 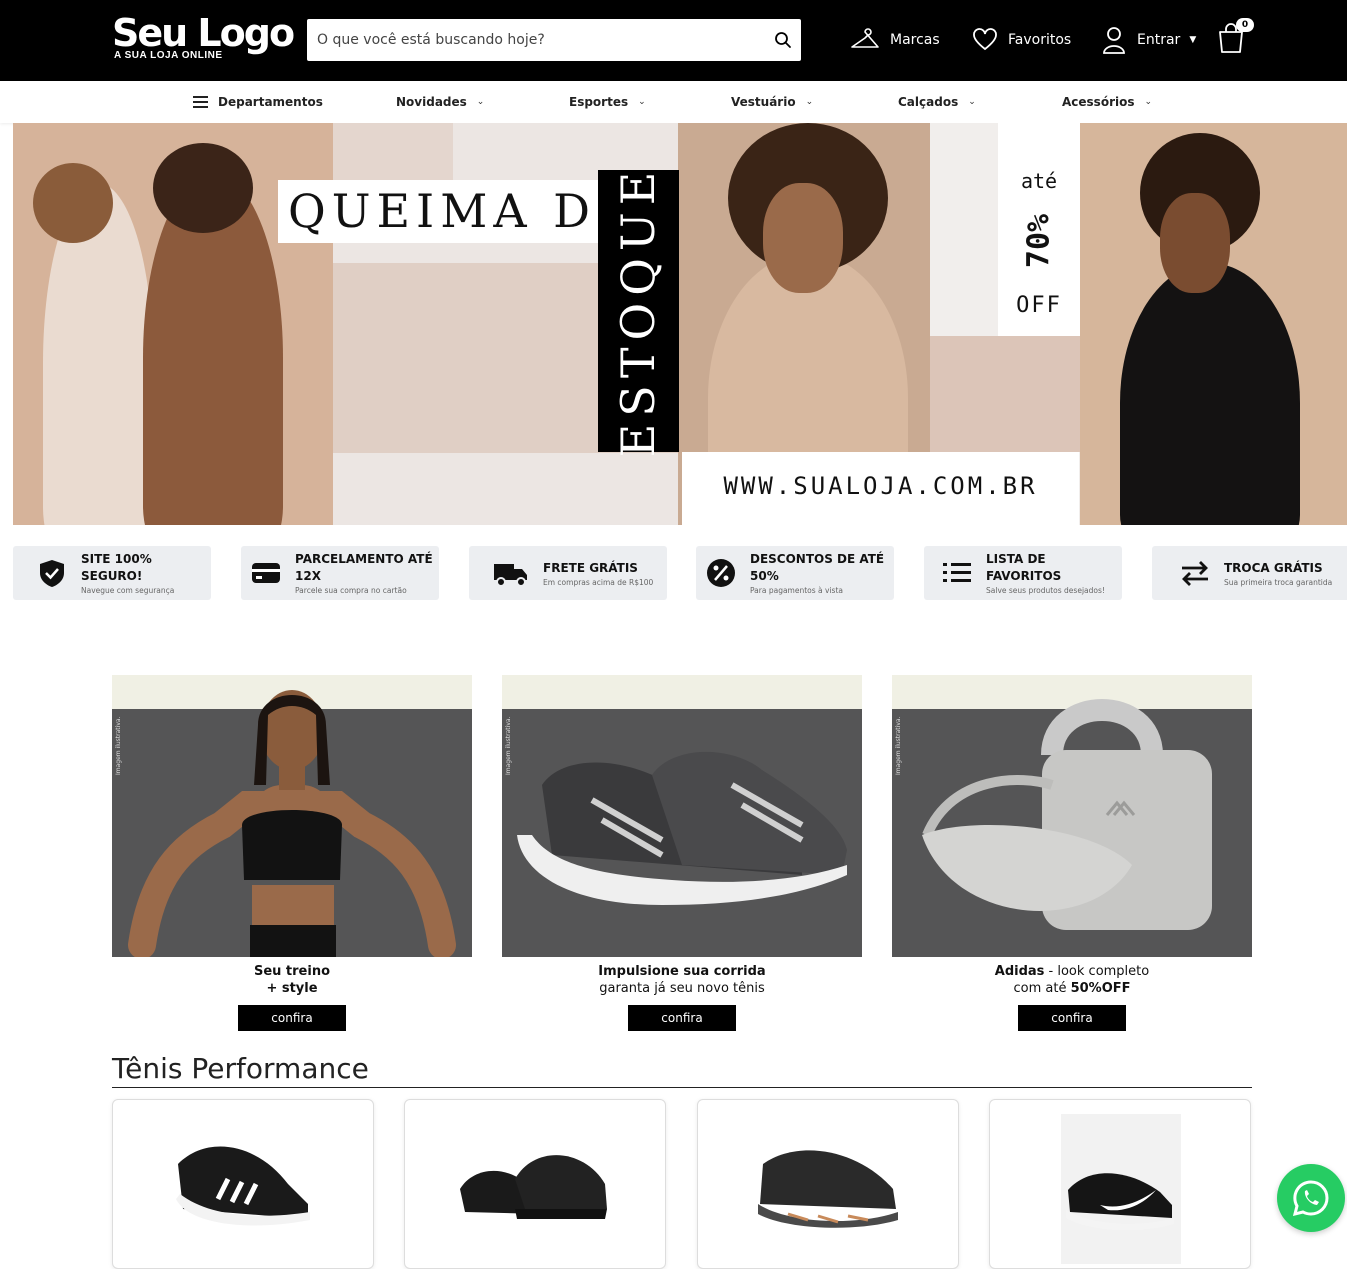 What do you see at coordinates (915, 40) in the screenshot?
I see `brands-label: Marcas` at bounding box center [915, 40].